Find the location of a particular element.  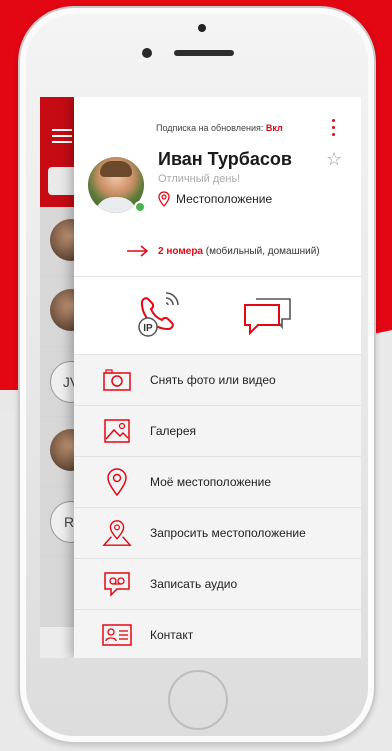

subscription-label: Подписка на обновления: is located at coordinates (210, 128).